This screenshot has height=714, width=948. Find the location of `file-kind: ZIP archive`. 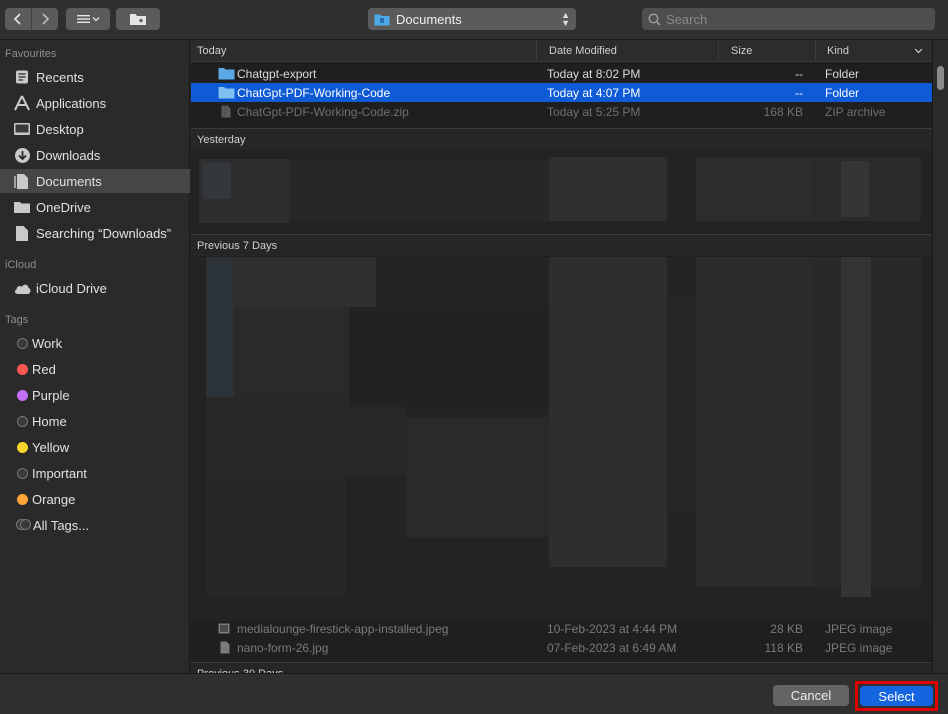

file-kind: ZIP archive is located at coordinates (855, 111).